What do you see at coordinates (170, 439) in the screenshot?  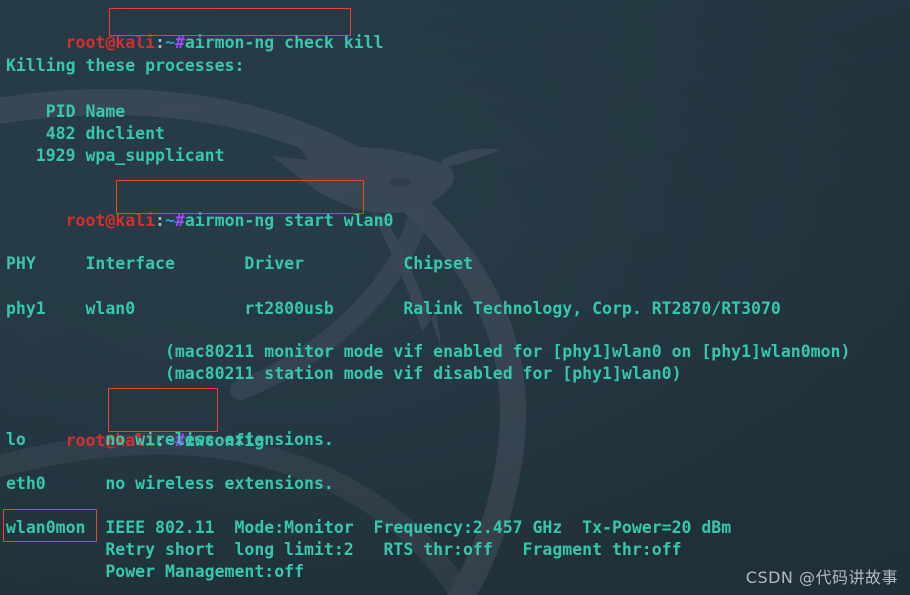 I see `iwconfig-lo-entry: lo no wireless extensions.` at bounding box center [170, 439].